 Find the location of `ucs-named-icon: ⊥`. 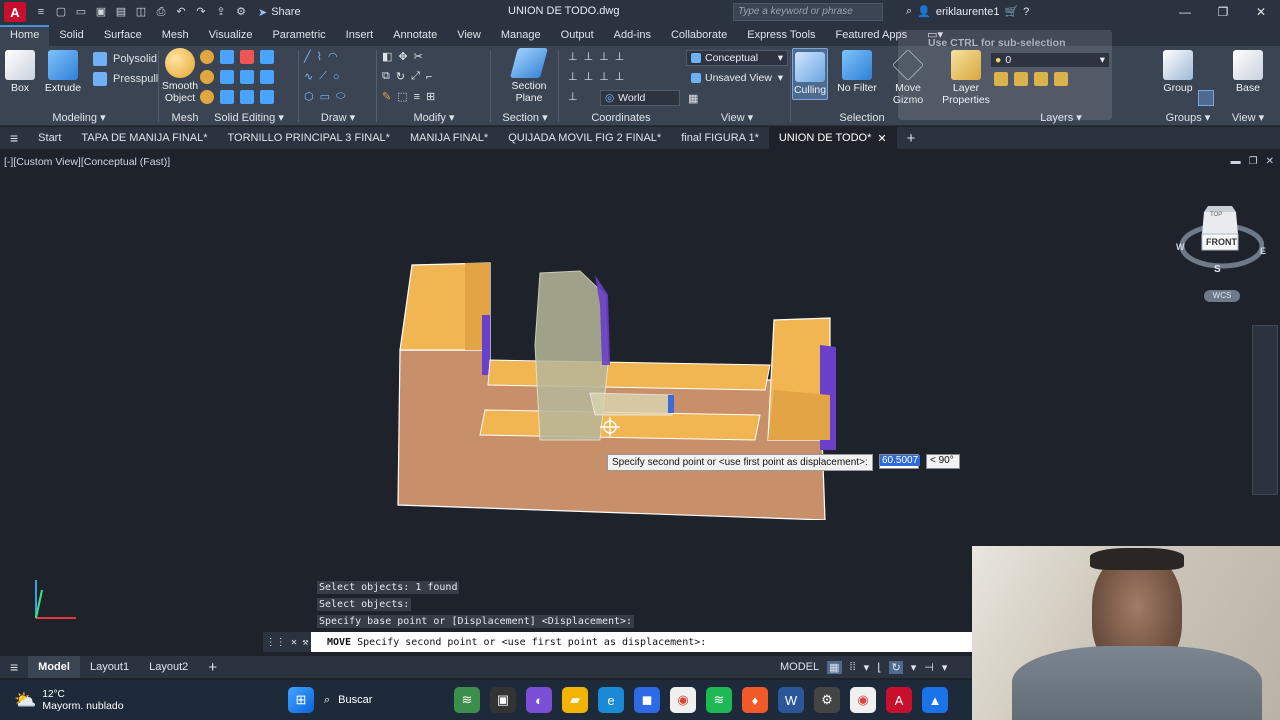

ucs-named-icon: ⊥ is located at coordinates (573, 96).